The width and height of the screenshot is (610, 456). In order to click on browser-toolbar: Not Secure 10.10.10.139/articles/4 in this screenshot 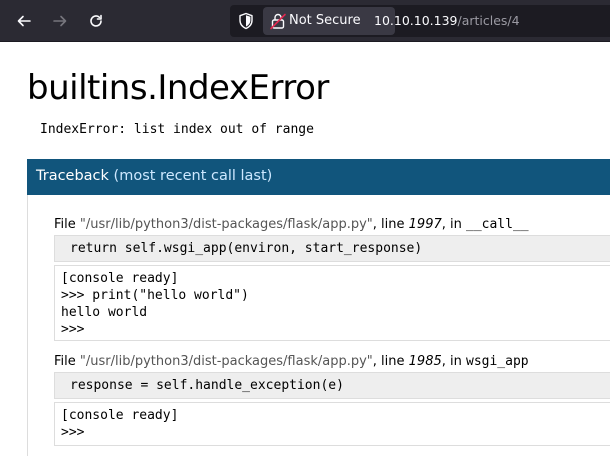, I will do `click(305, 21)`.